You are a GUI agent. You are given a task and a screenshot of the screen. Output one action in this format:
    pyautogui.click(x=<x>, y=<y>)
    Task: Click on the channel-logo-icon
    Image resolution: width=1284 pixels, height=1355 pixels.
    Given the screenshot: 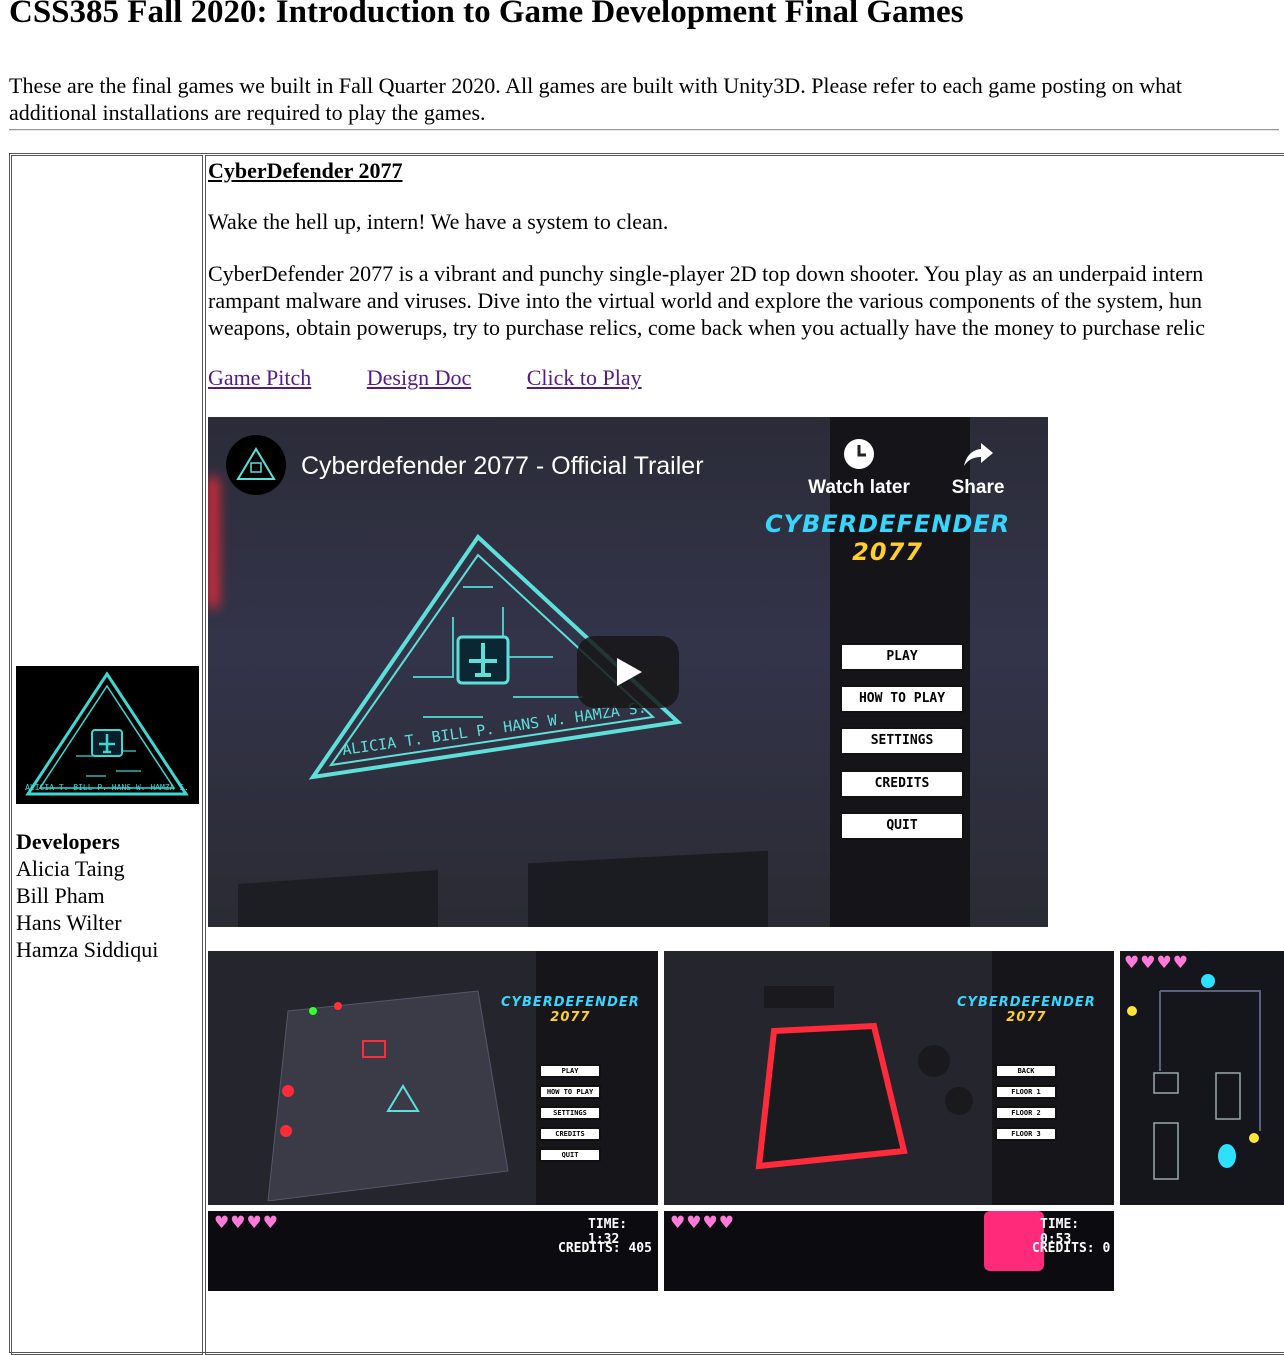 What is the action you would take?
    pyautogui.click(x=256, y=463)
    